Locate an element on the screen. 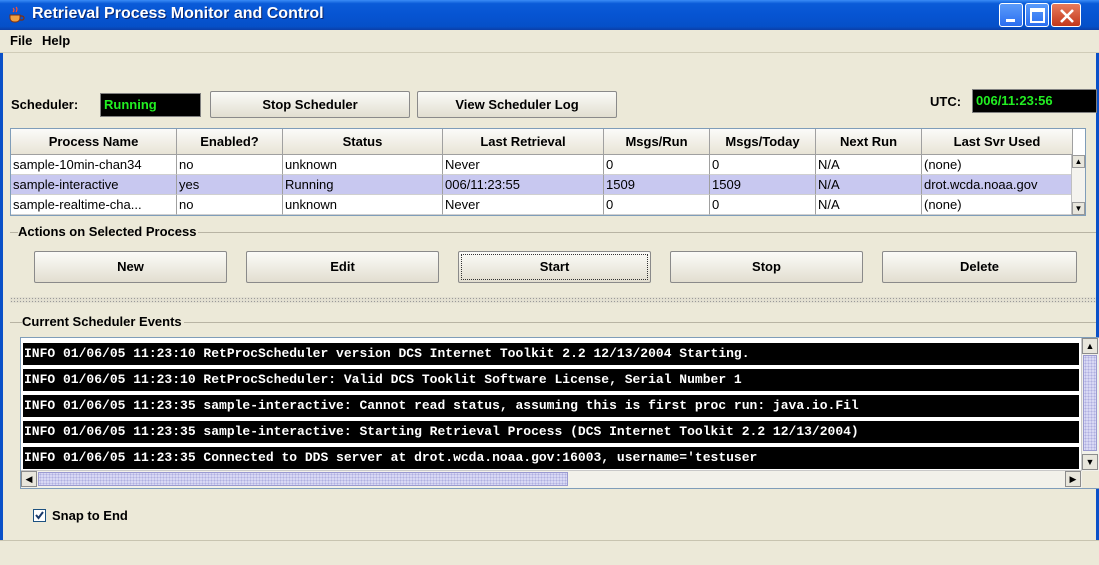 This screenshot has height=565, width=1099. table-scrollbar: ▲ ▼ is located at coordinates (1078, 185).